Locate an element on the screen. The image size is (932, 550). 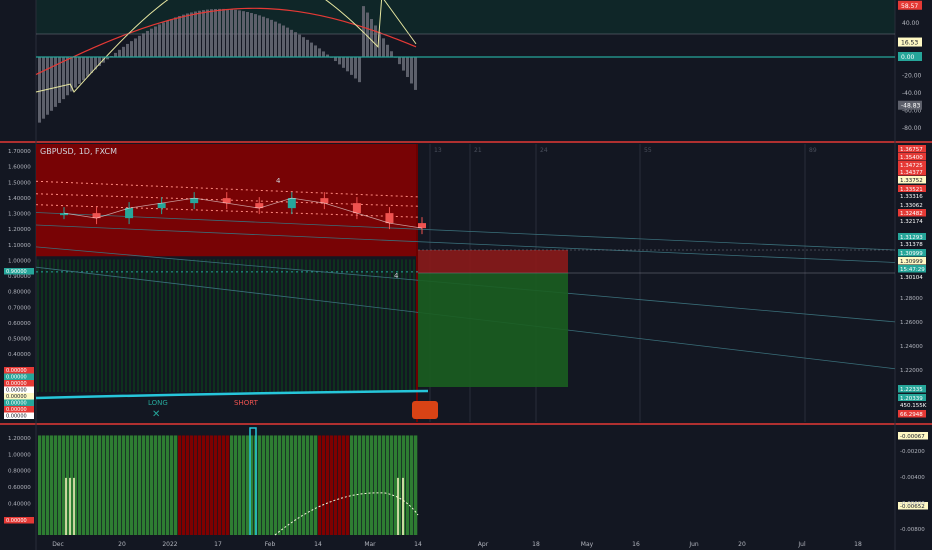
bottom-right-tick: -0.00400 is located at coordinates (912, 478).